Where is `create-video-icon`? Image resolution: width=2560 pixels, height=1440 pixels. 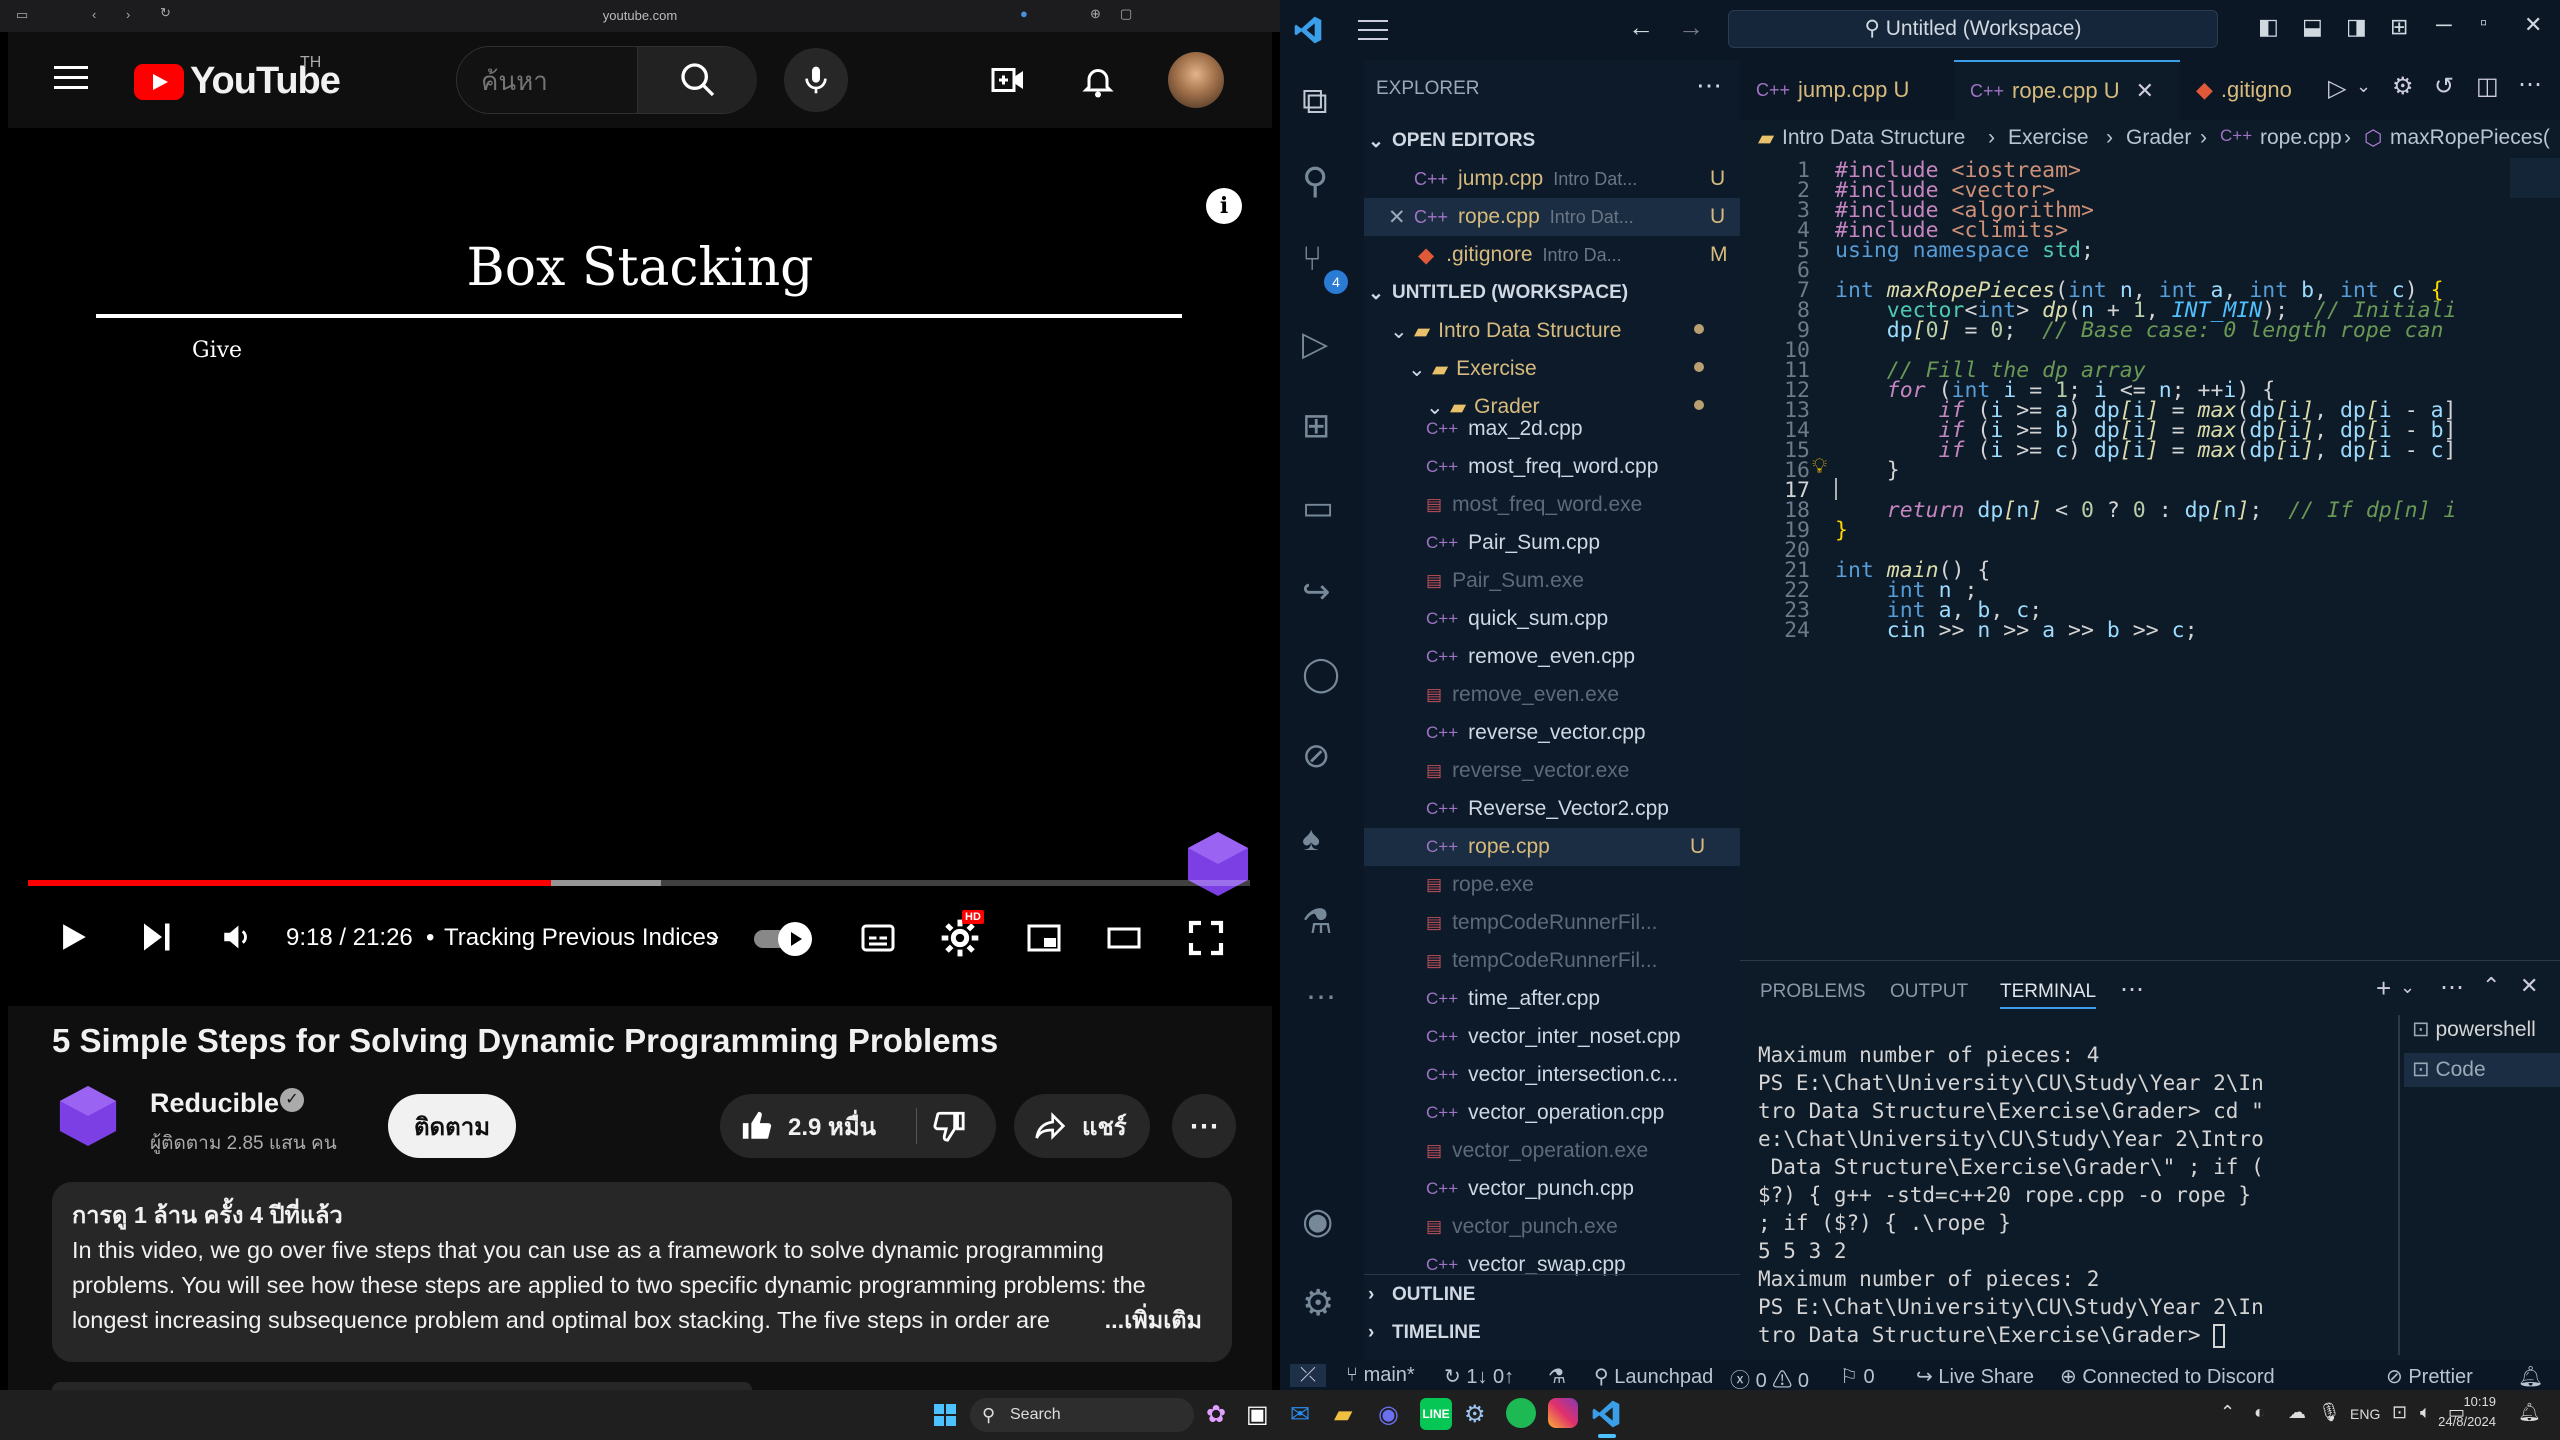 create-video-icon is located at coordinates (1008, 80).